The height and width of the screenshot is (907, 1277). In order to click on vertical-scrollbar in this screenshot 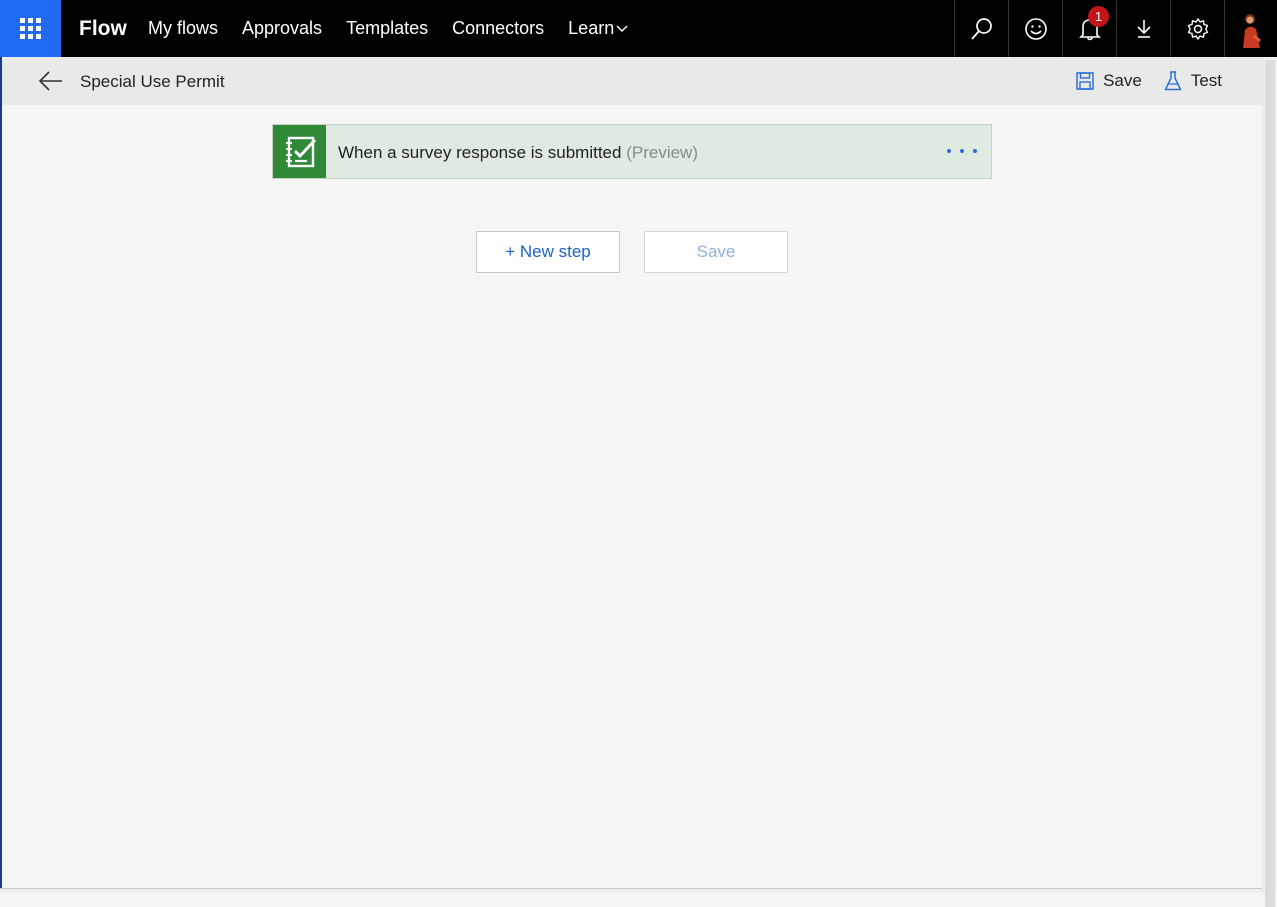, I will do `click(1269, 482)`.